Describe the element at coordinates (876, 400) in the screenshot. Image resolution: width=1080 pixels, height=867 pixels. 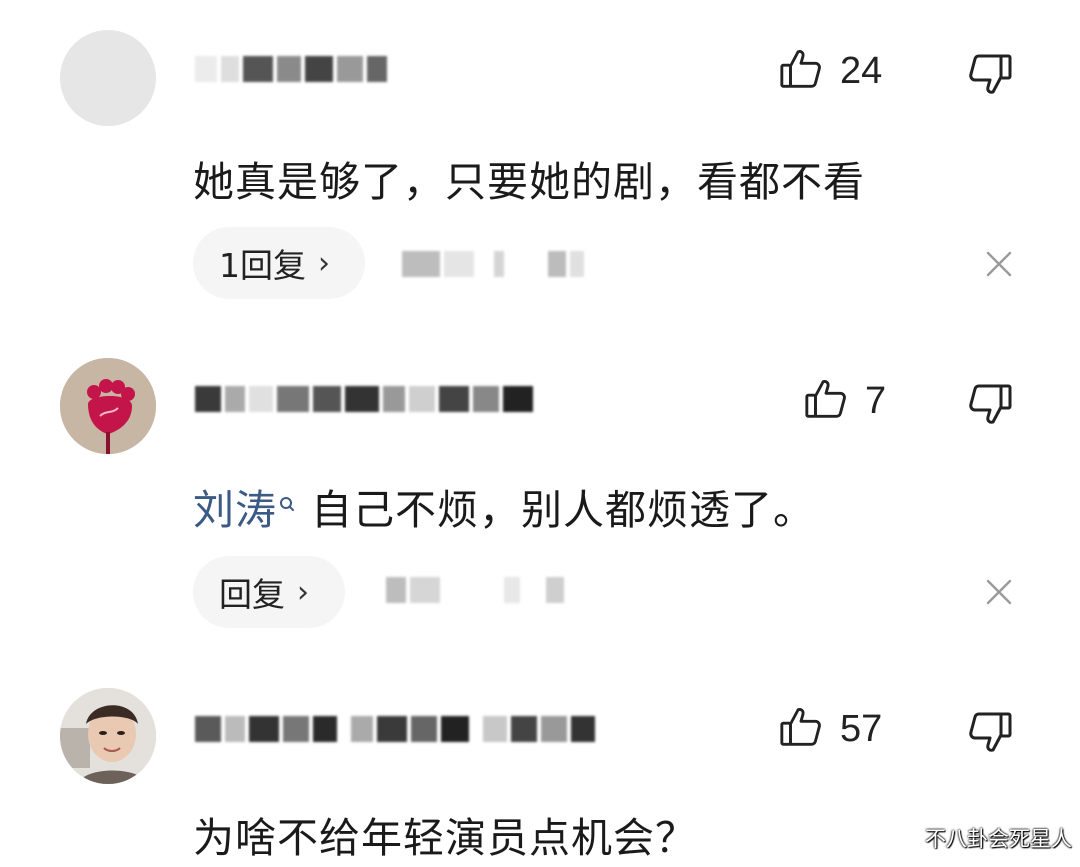
I see `like-count: 7` at that location.